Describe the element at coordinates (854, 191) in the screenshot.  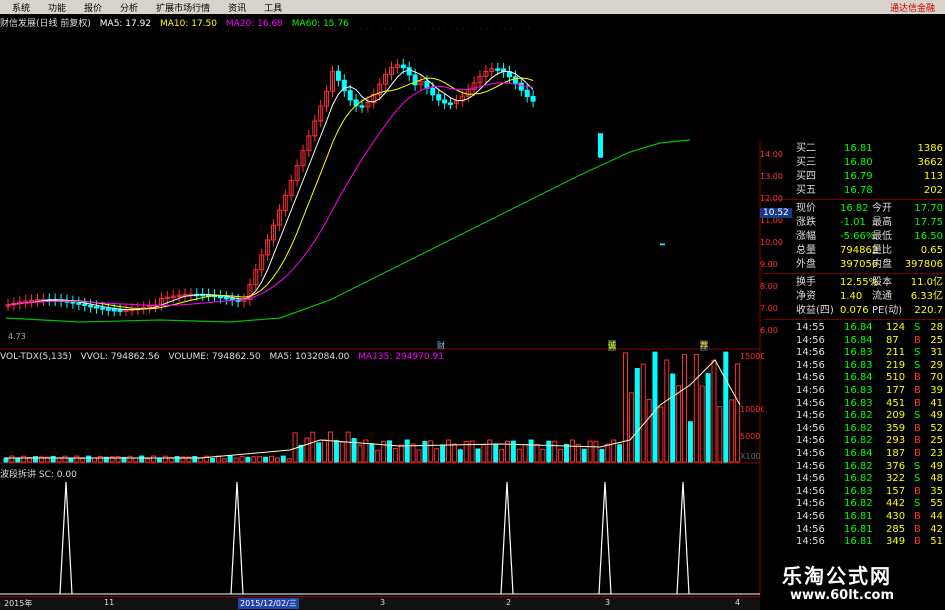
I see `bid-row: 买五 16.78 202` at that location.